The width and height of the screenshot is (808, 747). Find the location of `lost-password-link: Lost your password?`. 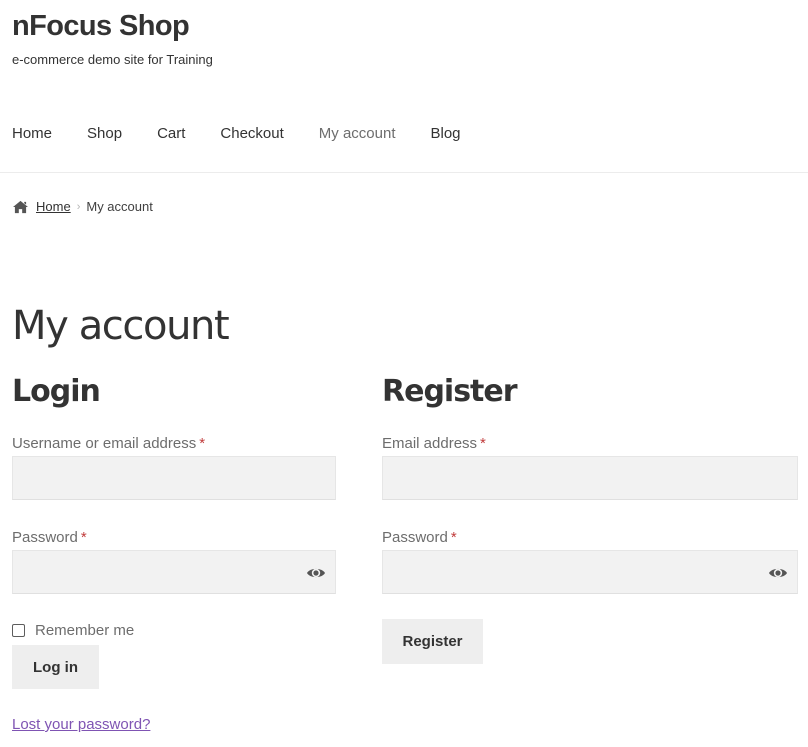

lost-password-link: Lost your password? is located at coordinates (81, 724).